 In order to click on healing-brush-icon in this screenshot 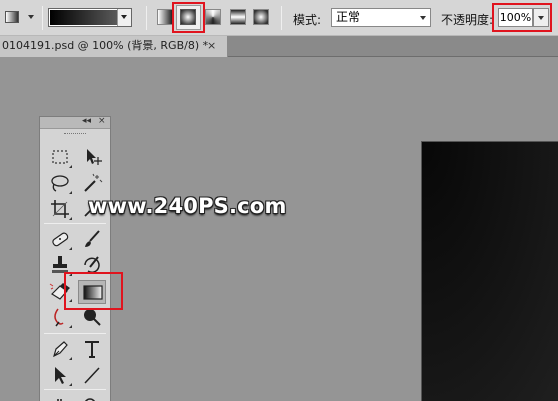, I will do `click(60, 239)`.